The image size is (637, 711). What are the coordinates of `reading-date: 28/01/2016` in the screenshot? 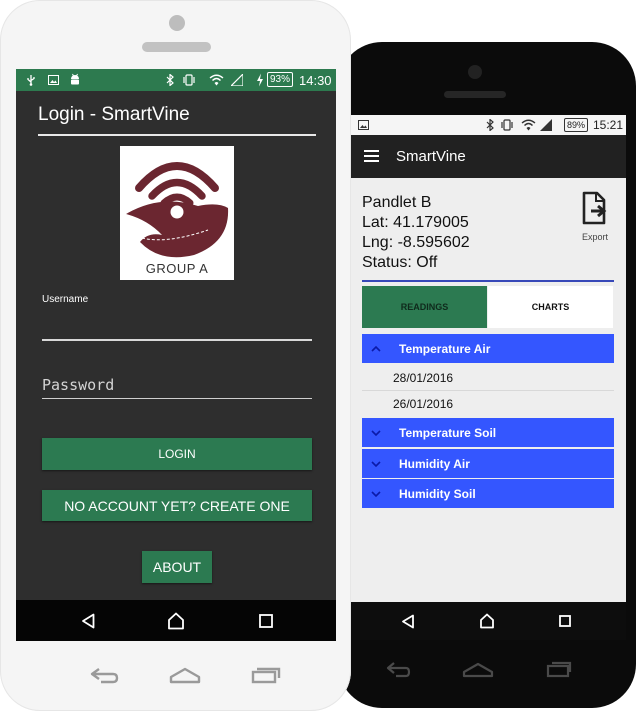 It's located at (423, 378).